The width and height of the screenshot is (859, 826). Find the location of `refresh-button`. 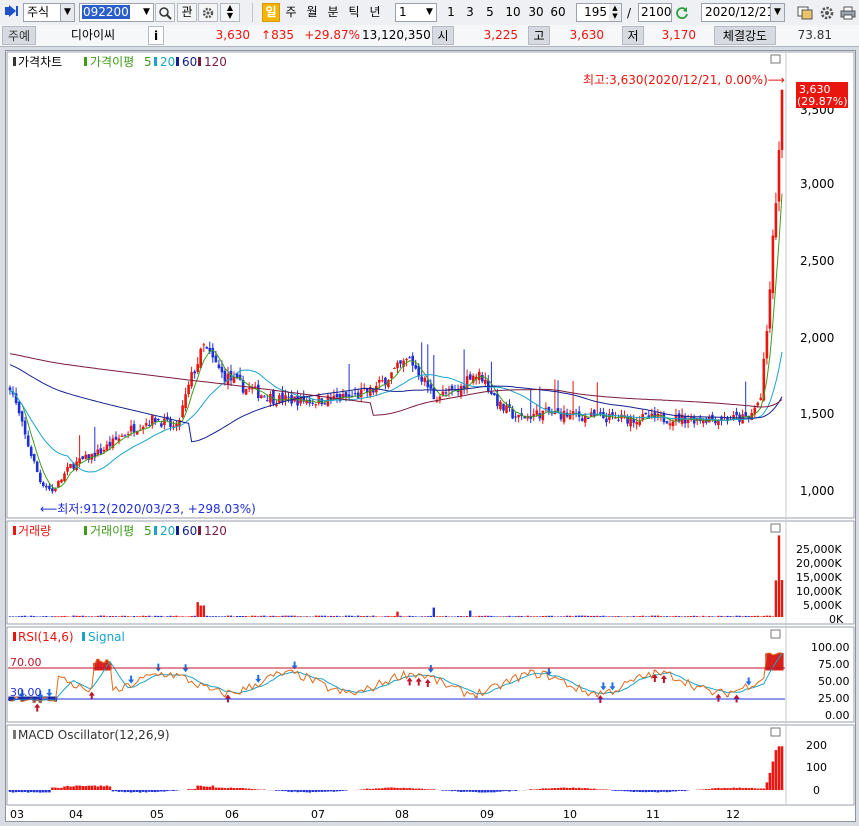

refresh-button is located at coordinates (682, 12).